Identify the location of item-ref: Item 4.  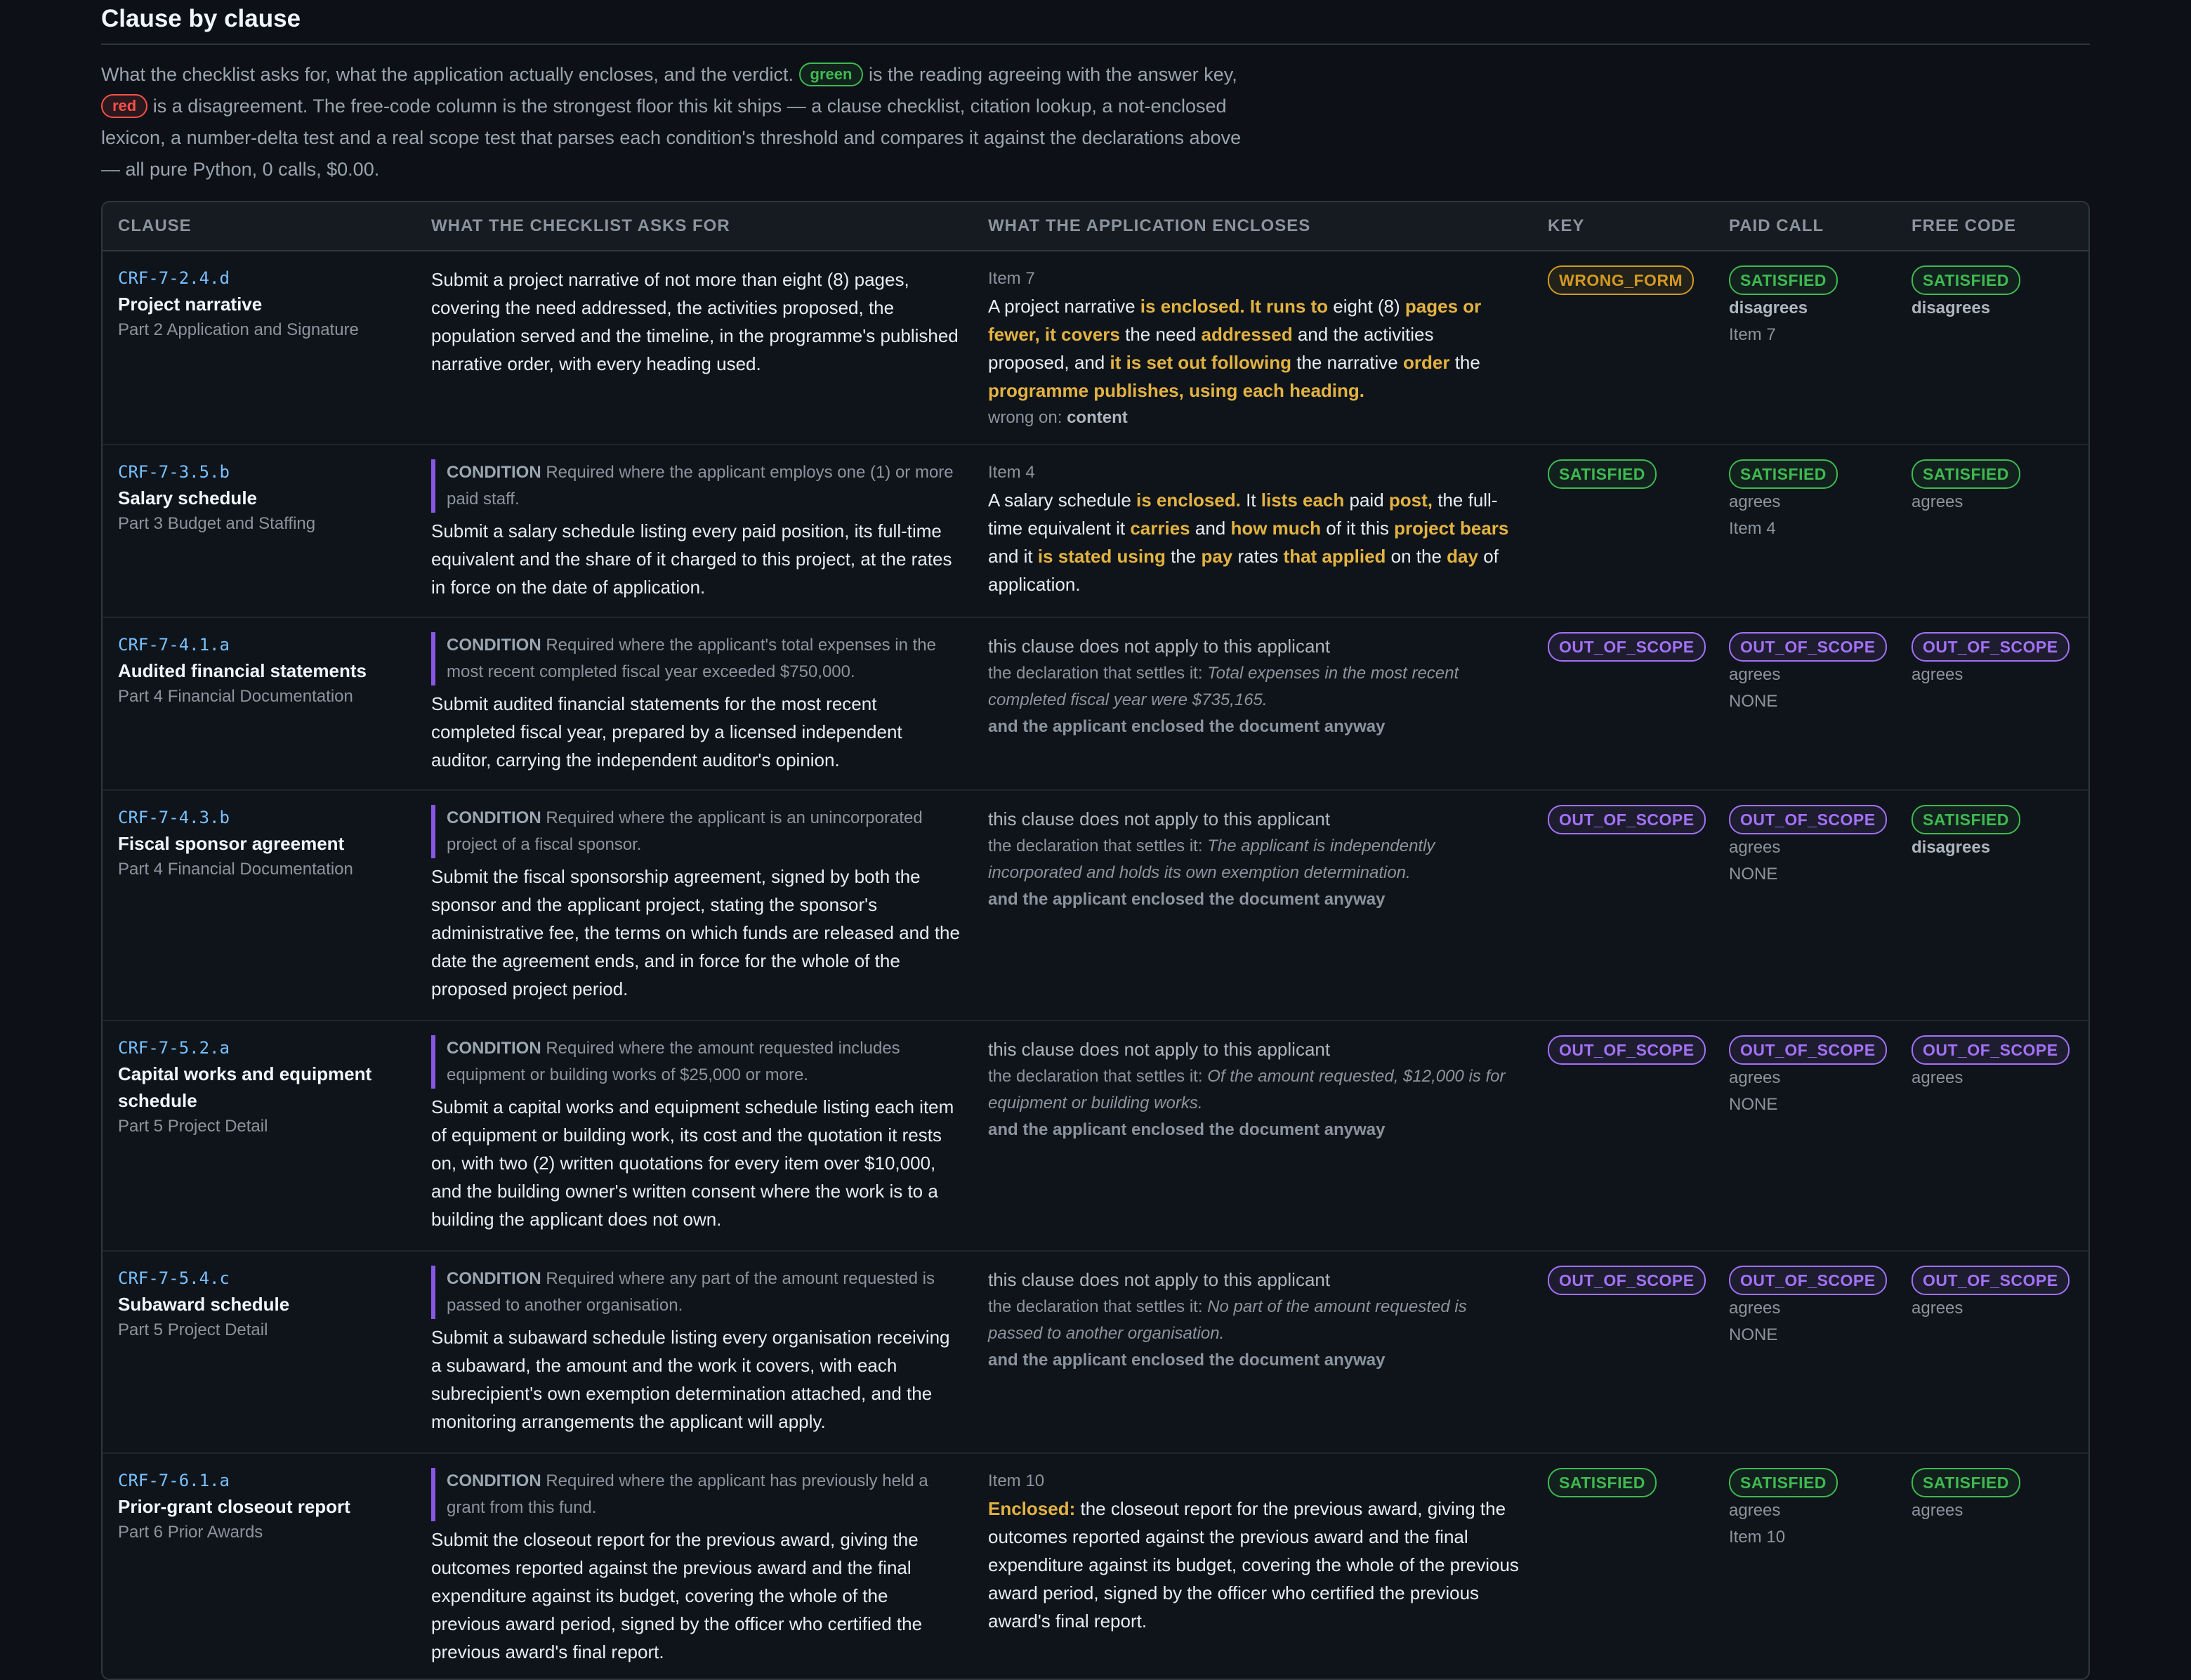
(1011, 472).